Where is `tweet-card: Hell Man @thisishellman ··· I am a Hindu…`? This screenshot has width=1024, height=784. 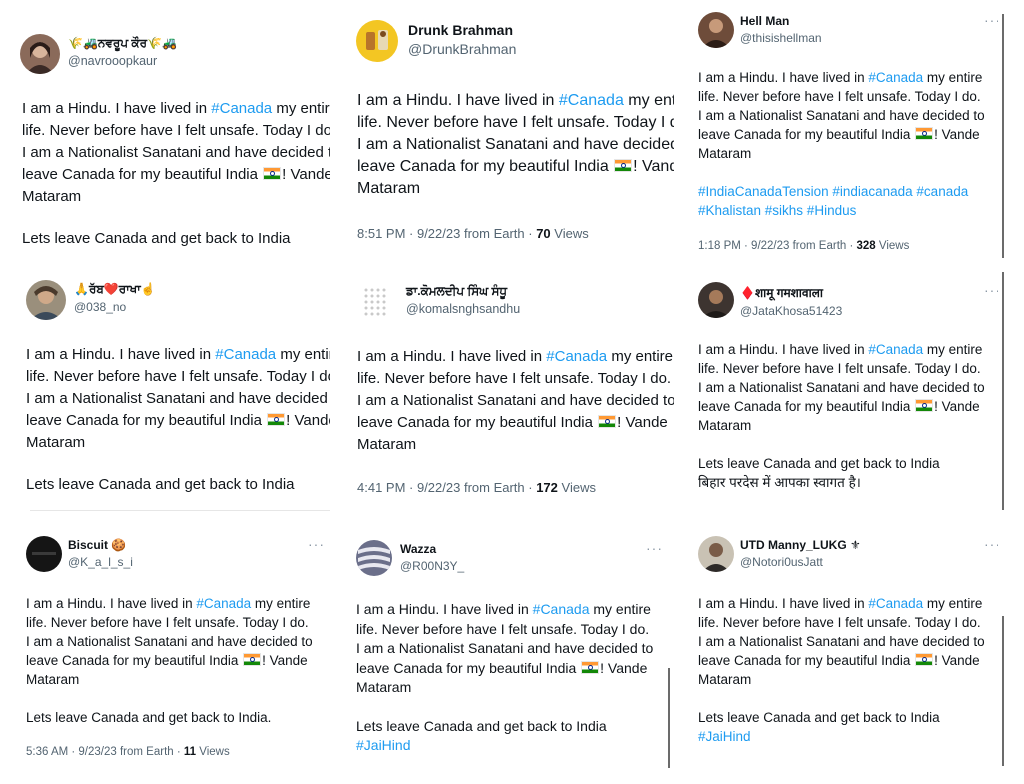 tweet-card: Hell Man @thisishellman ··· I am a Hindu… is located at coordinates (848, 135).